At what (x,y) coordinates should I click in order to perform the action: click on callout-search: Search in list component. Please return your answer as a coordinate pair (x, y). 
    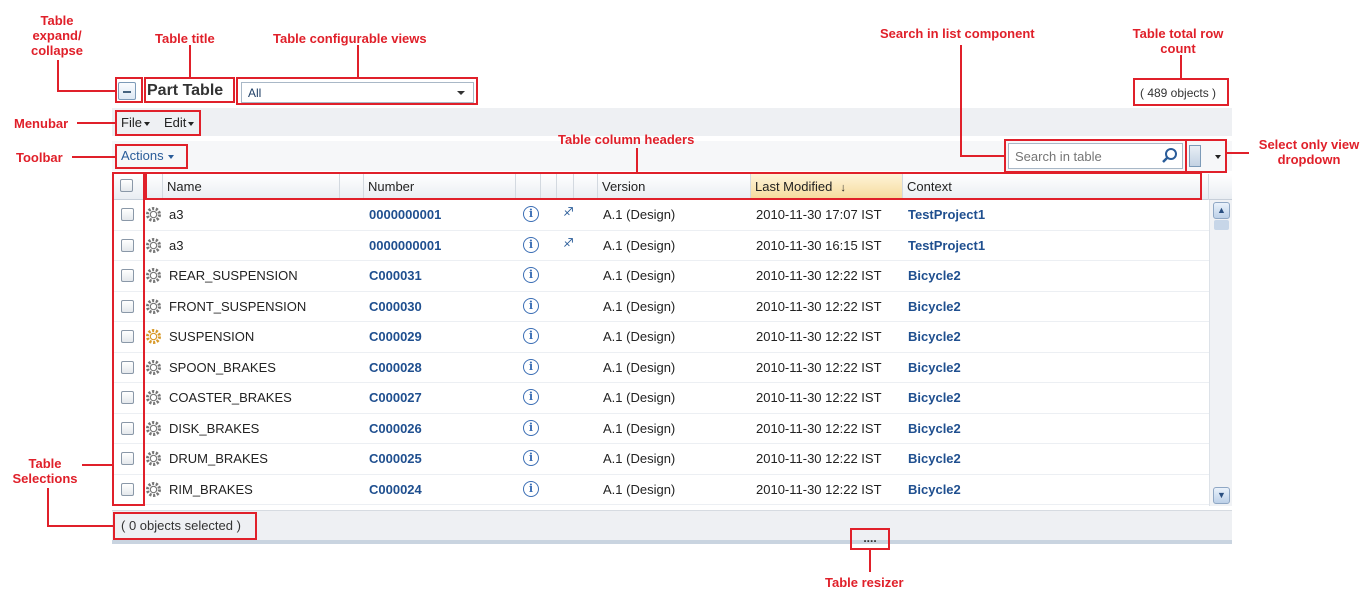
    Looking at the image, I should click on (957, 33).